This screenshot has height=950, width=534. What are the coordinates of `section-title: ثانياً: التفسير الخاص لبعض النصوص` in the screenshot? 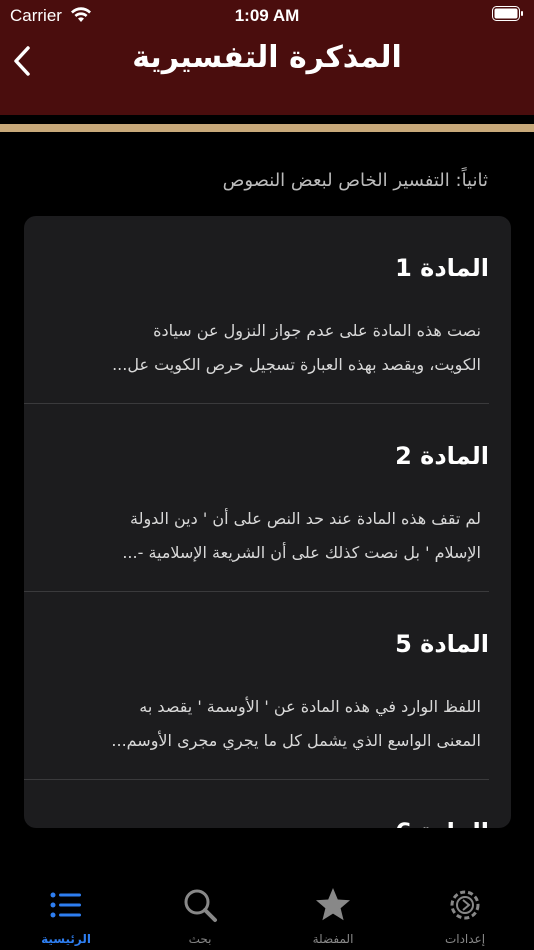 It's located at (355, 180).